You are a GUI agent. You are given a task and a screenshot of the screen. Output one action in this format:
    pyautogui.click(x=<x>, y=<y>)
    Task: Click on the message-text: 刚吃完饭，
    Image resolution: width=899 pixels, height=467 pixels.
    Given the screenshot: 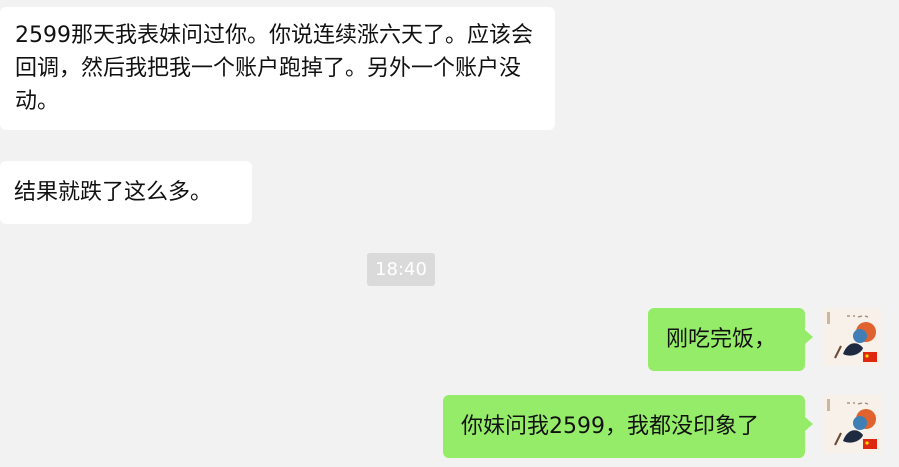 What is the action you would take?
    pyautogui.click(x=721, y=339)
    